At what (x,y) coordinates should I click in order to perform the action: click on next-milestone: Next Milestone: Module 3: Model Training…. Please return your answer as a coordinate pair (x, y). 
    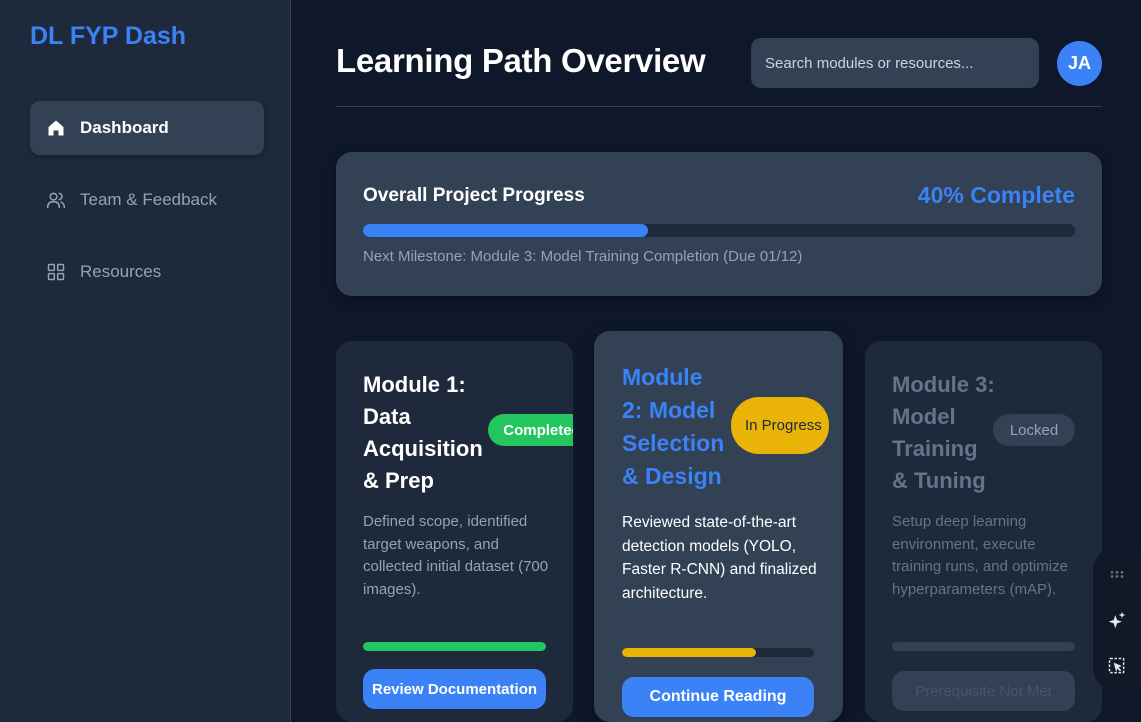
    Looking at the image, I should click on (583, 256).